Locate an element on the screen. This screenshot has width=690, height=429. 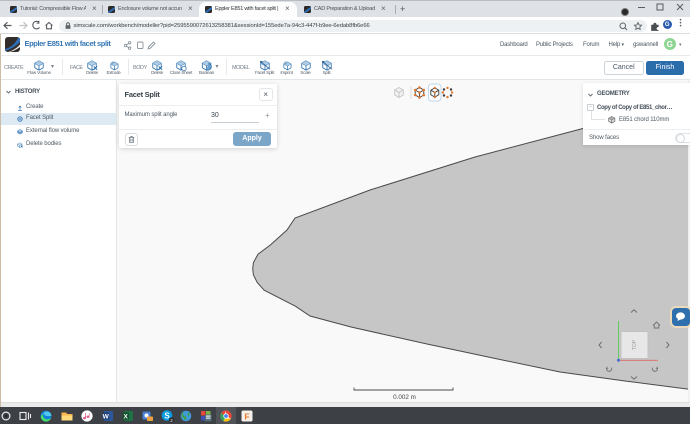
svg-text: X is located at coordinates (126, 416).